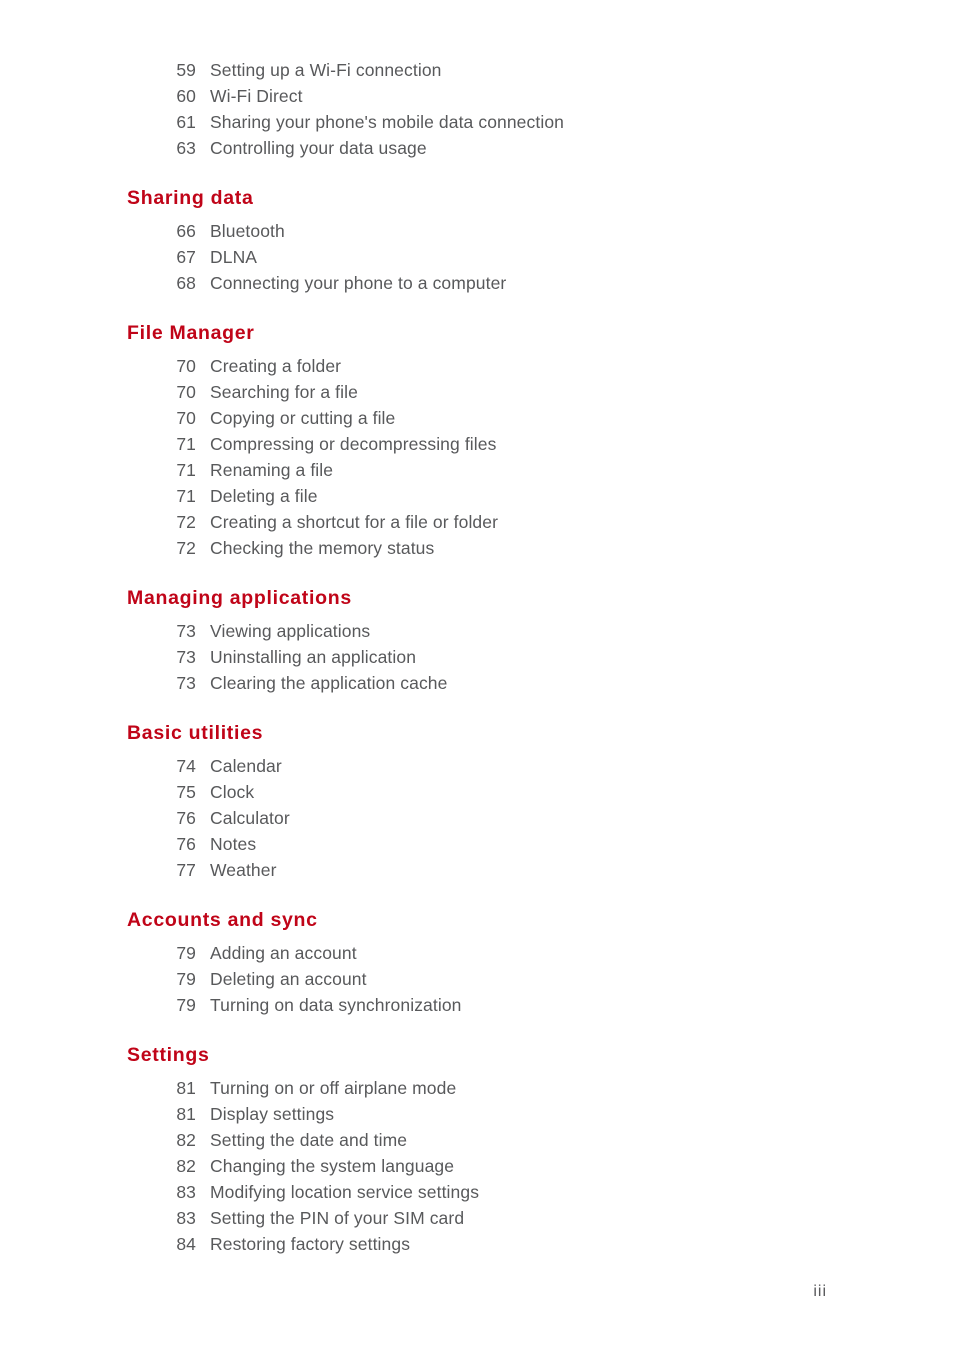 The width and height of the screenshot is (954, 1352). I want to click on toc-entry-title: Viewing applications, so click(290, 631).